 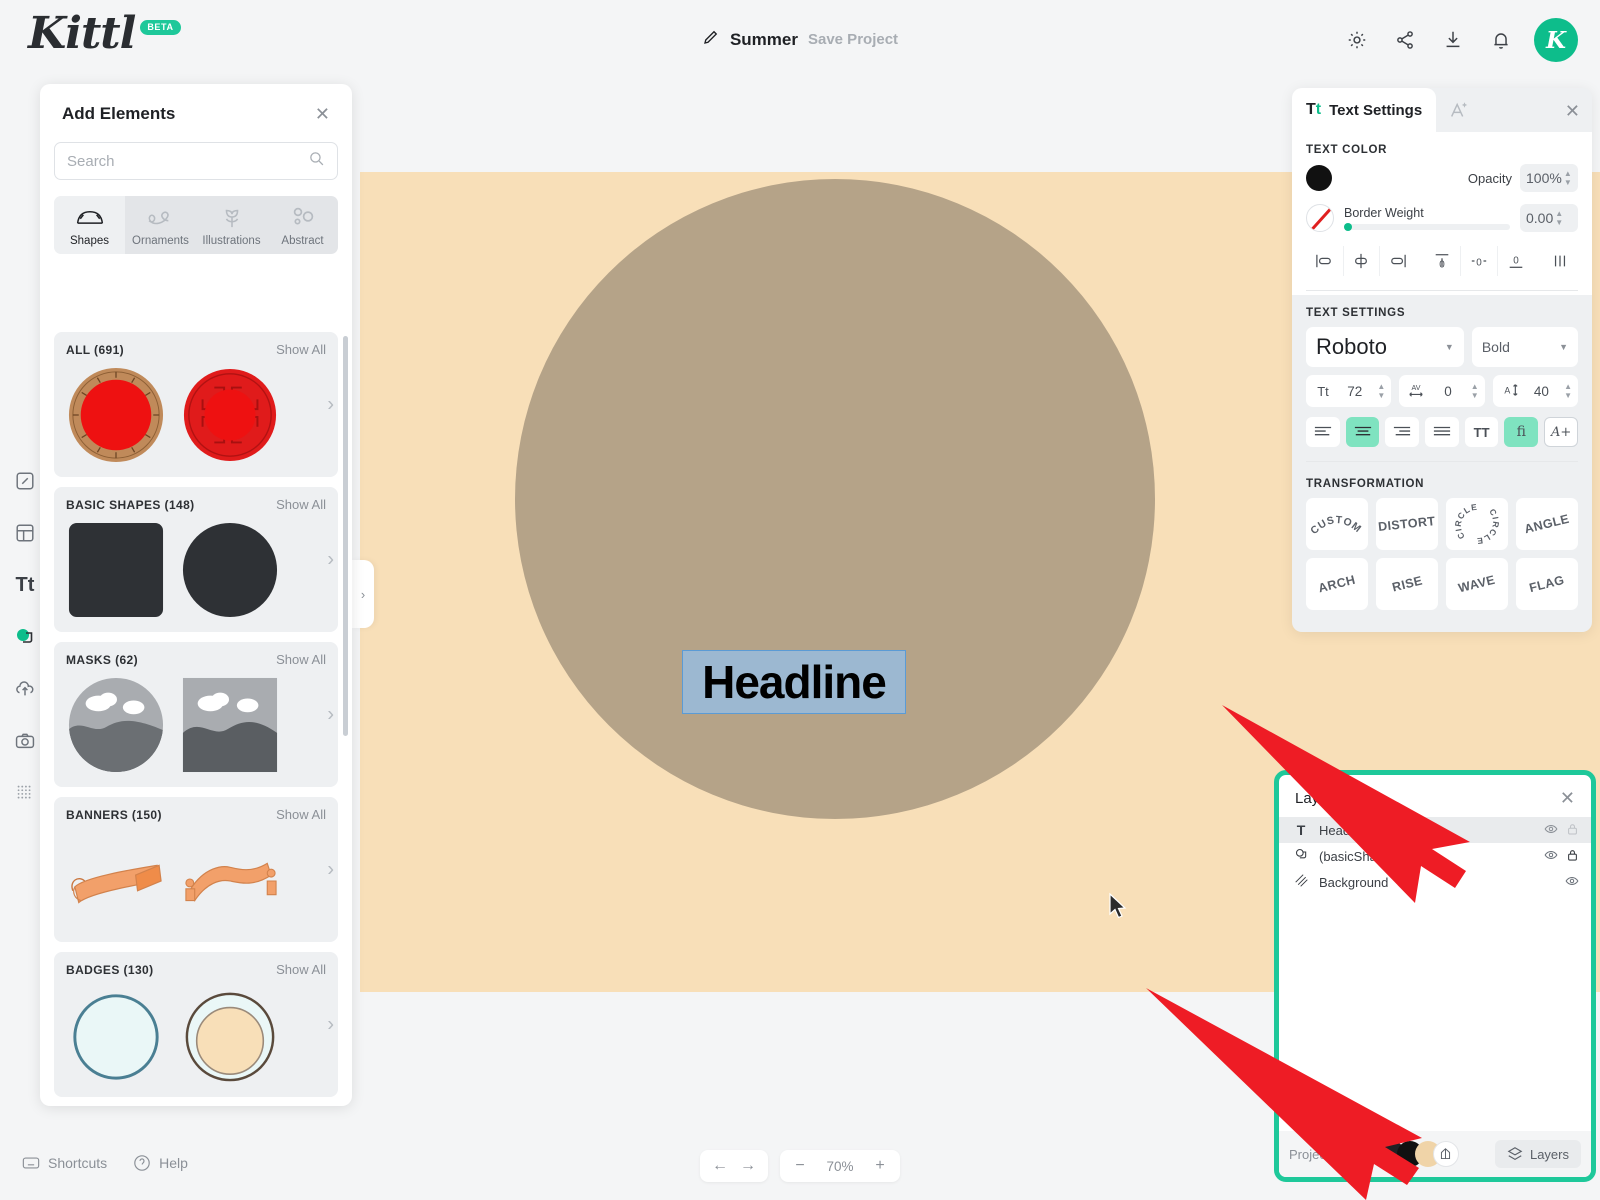 I want to click on table-row: T Headline, so click(x=1435, y=830).